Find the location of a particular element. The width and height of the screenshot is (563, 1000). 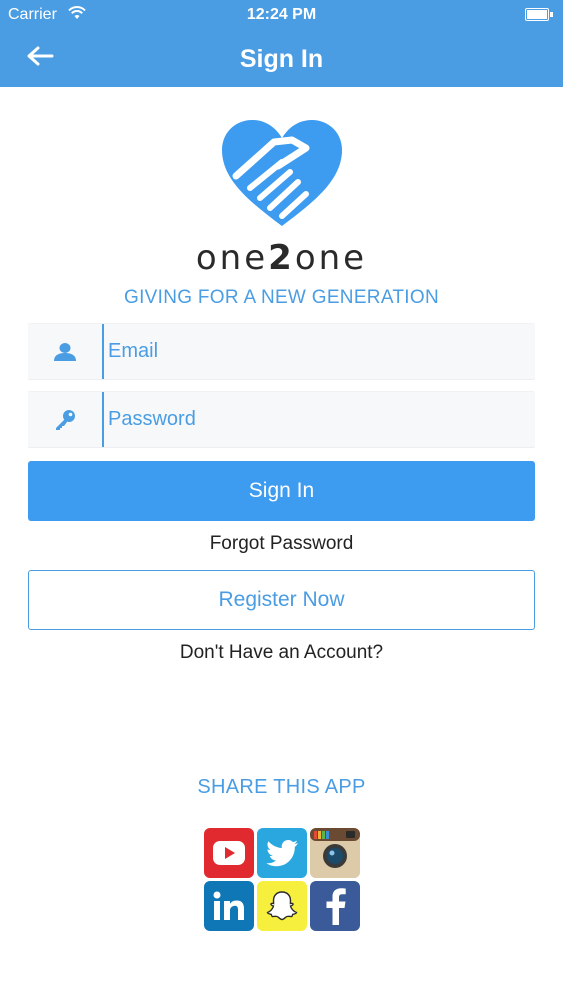

instagram-icon is located at coordinates (335, 853).